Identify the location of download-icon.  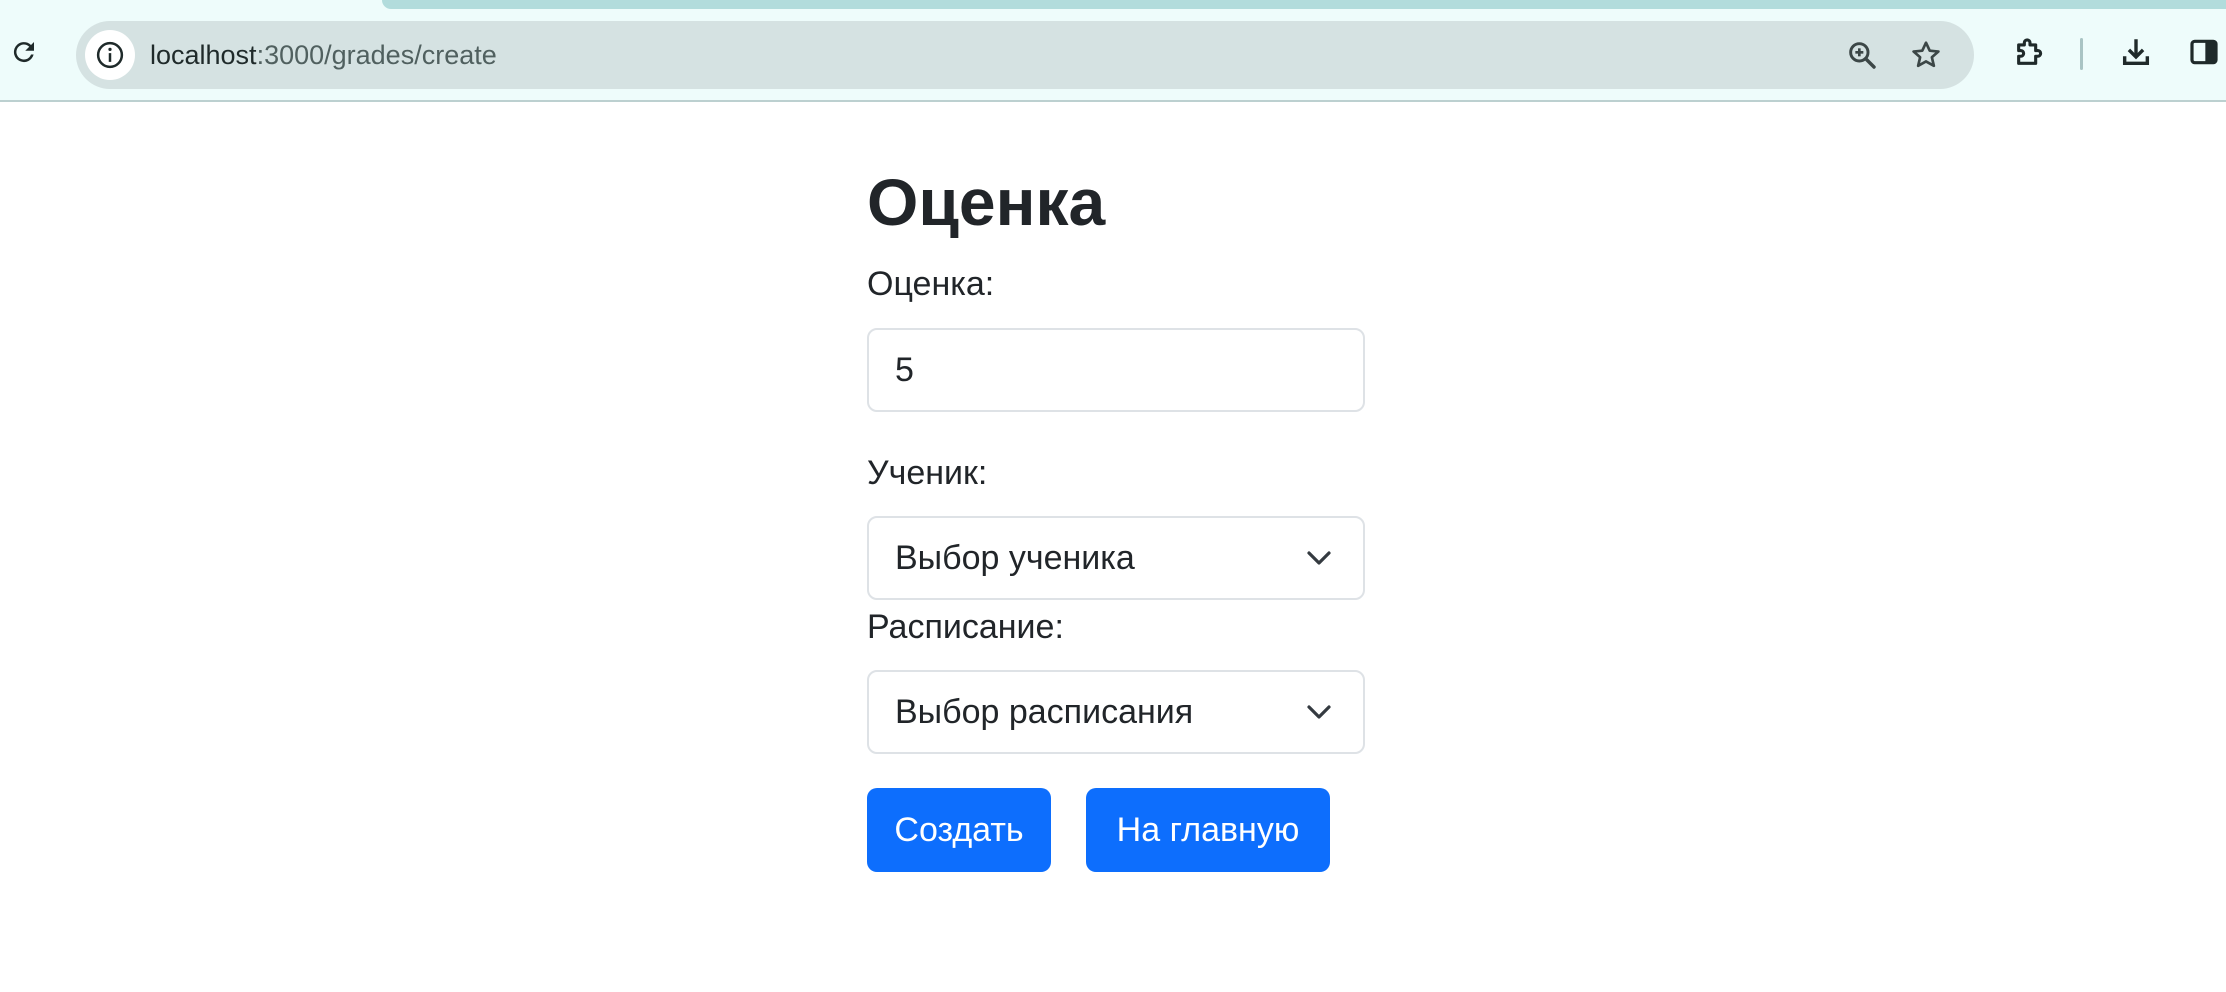
(2136, 52).